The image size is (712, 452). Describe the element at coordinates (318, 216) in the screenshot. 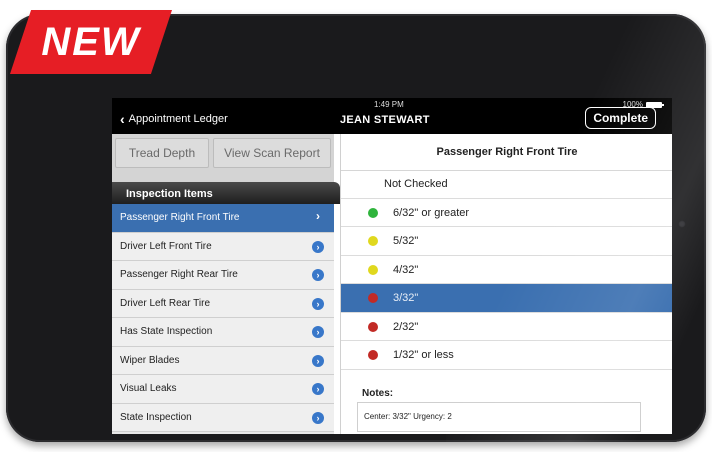

I see `chevron-right-icon: ›` at that location.